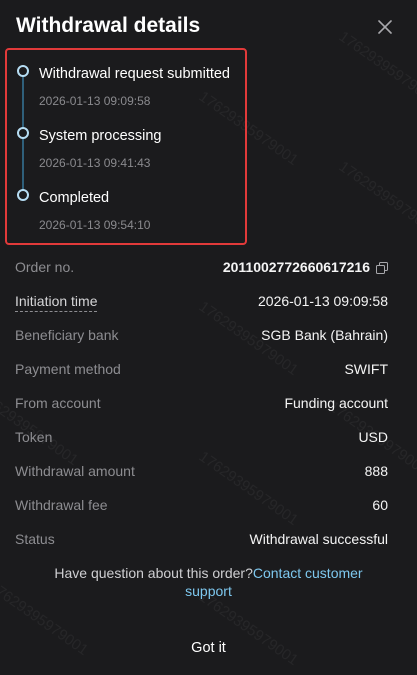  I want to click on detail-label: Status, so click(35, 539).